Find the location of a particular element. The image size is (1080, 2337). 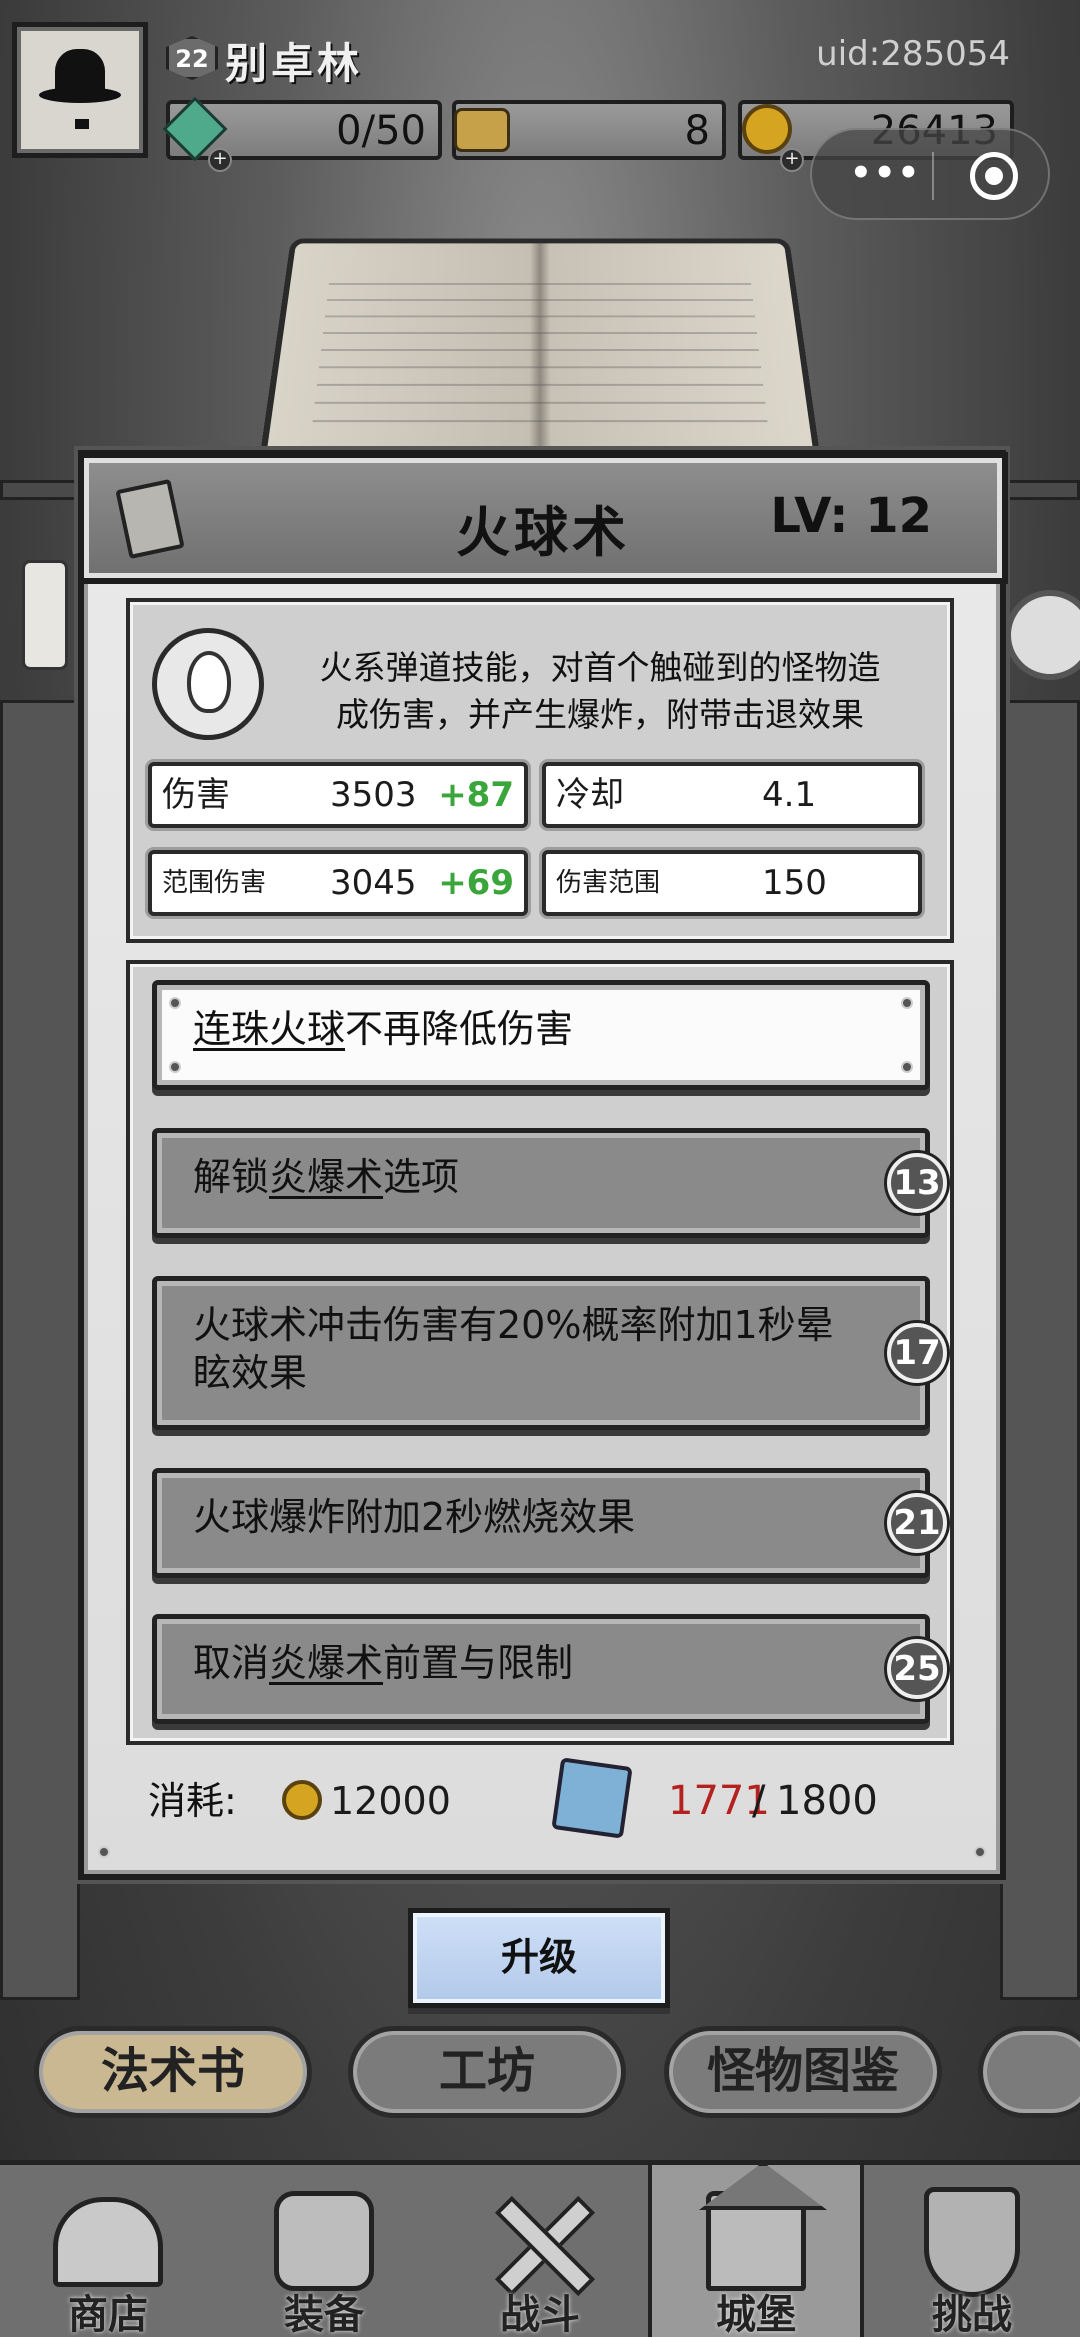

more-menu-icon: ••• is located at coordinates (885, 173).